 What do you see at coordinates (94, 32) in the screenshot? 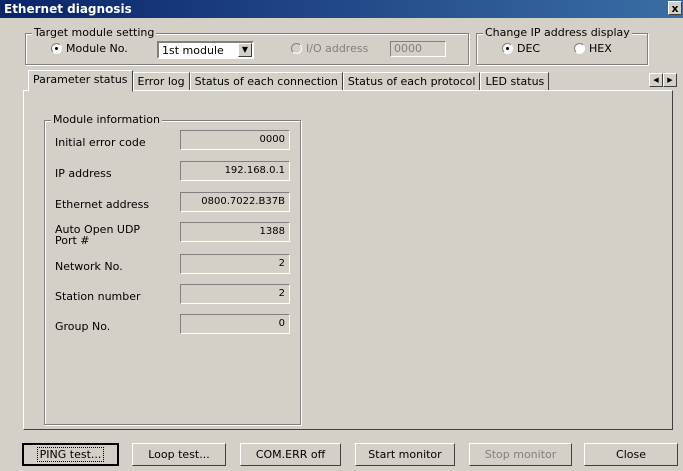
I see `target-module-legend: Target module setting` at bounding box center [94, 32].